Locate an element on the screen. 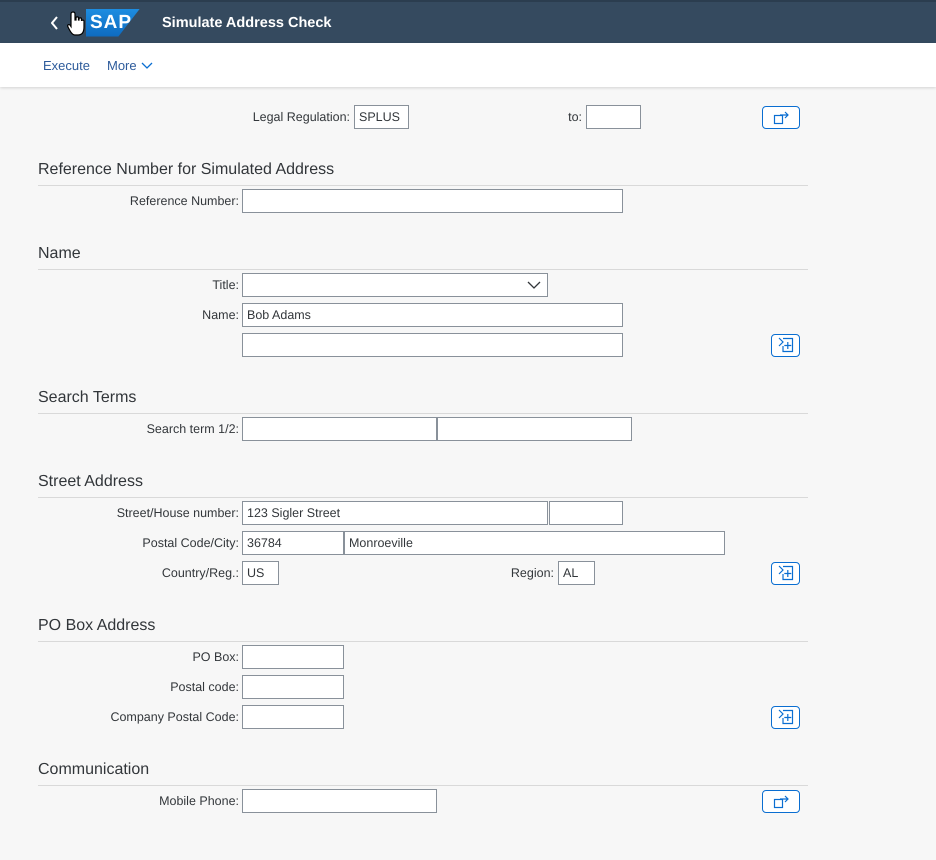 This screenshot has height=860, width=936. field-label: to: is located at coordinates (574, 117).